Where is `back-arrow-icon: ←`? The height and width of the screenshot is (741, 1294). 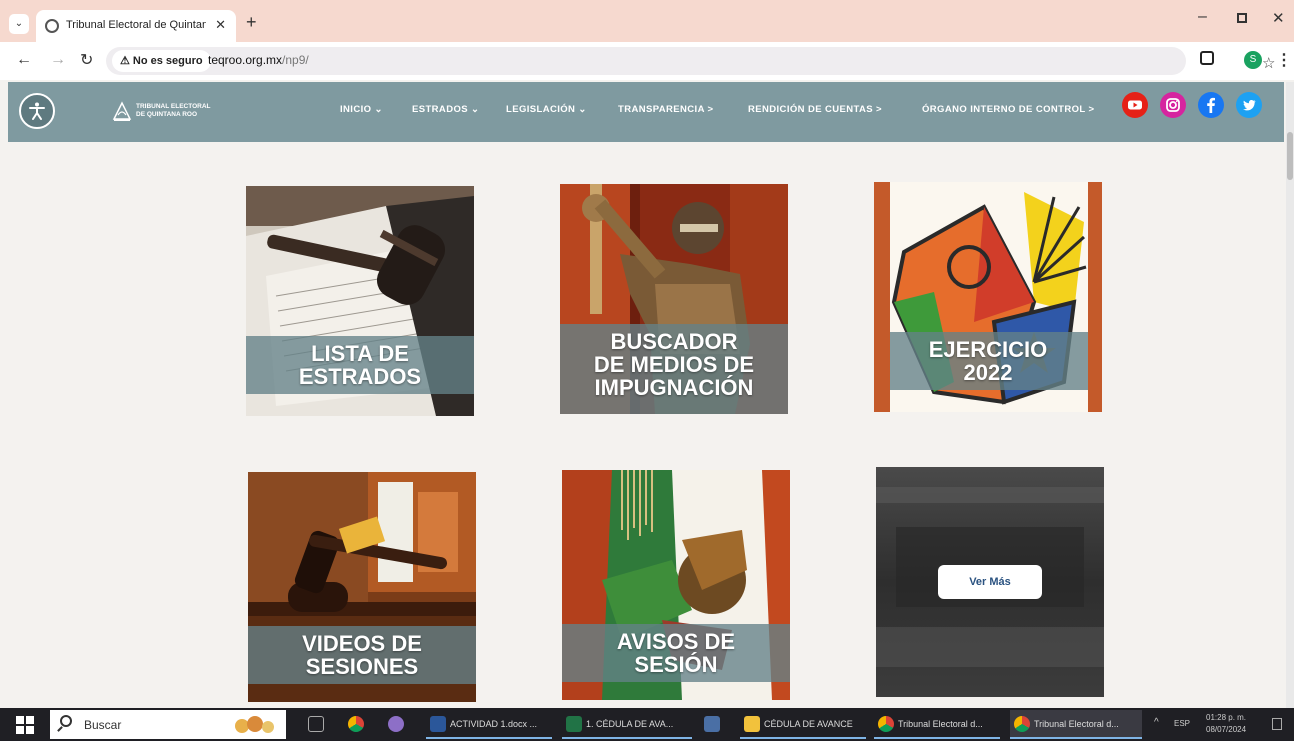 back-arrow-icon: ← is located at coordinates (24, 60).